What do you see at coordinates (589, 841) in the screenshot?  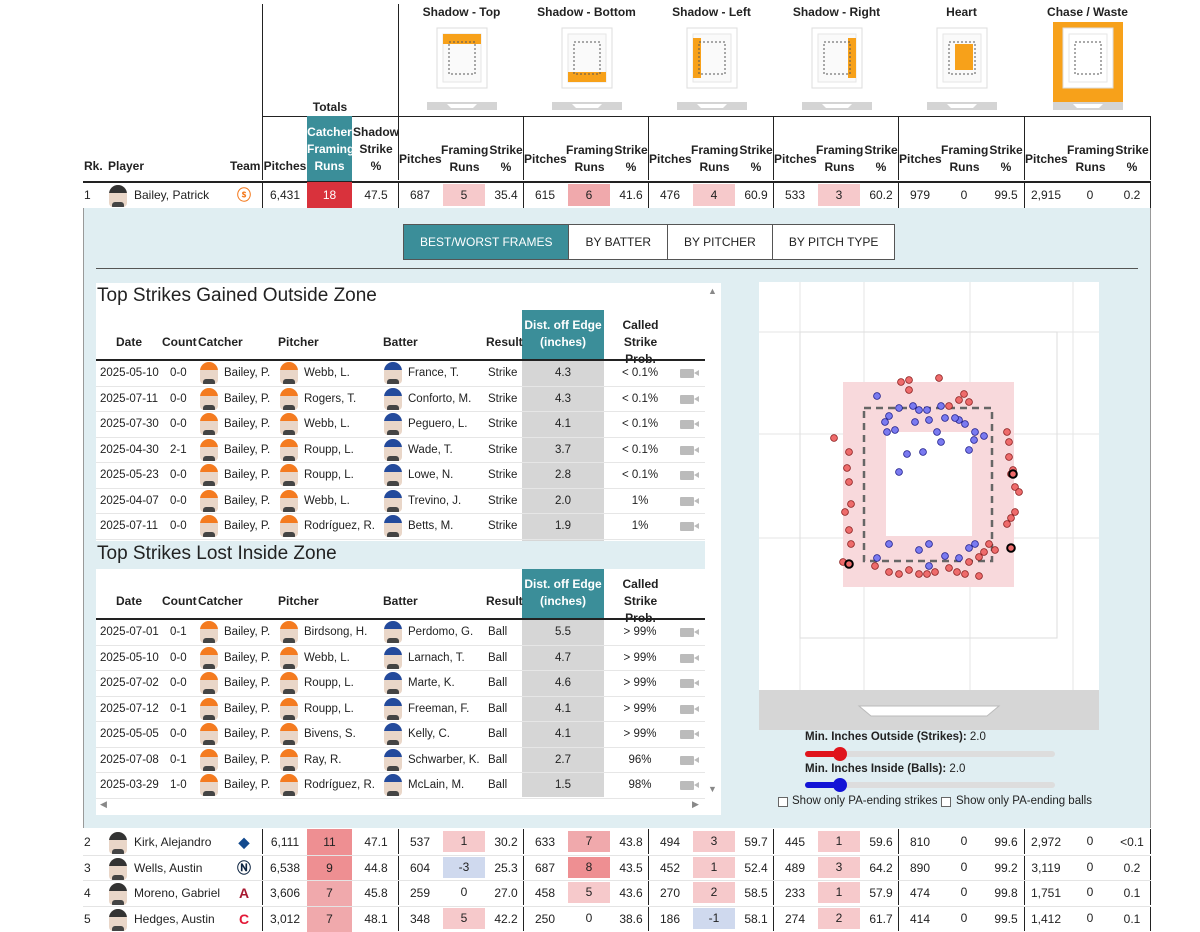 I see `zone-framing-runs: 7` at bounding box center [589, 841].